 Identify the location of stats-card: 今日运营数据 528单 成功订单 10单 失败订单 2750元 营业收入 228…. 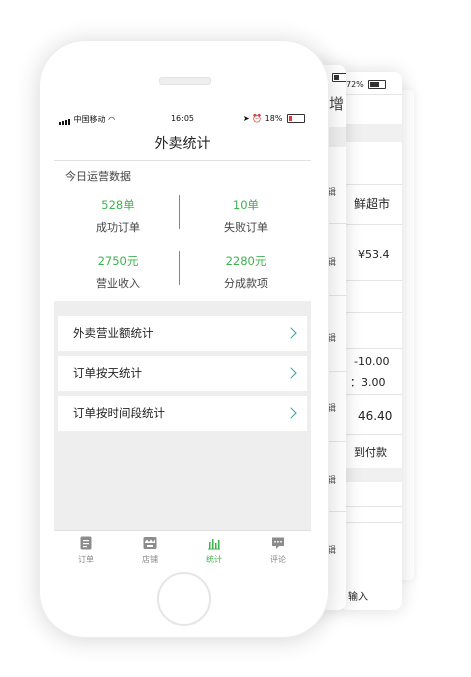
(182, 231).